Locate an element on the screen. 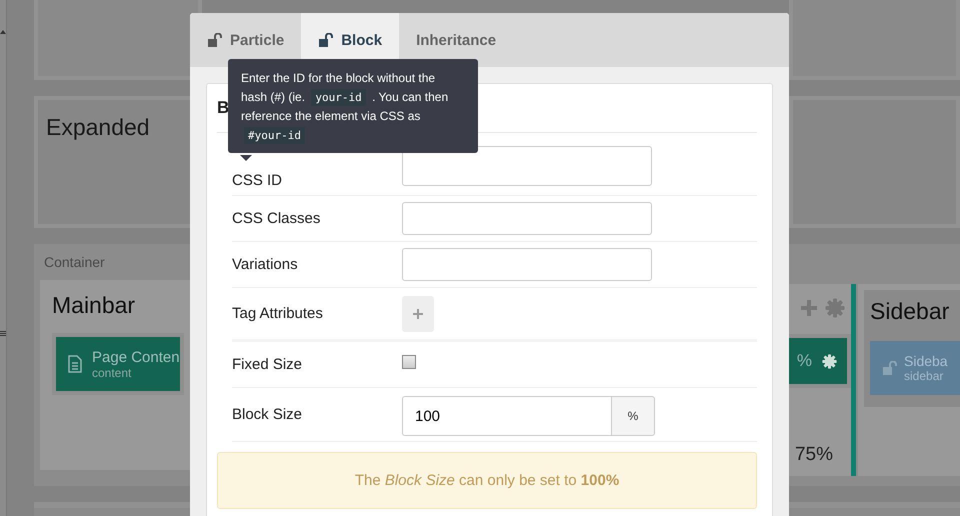 Image resolution: width=960 pixels, height=516 pixels. field-label: Tag Attributes is located at coordinates (278, 313).